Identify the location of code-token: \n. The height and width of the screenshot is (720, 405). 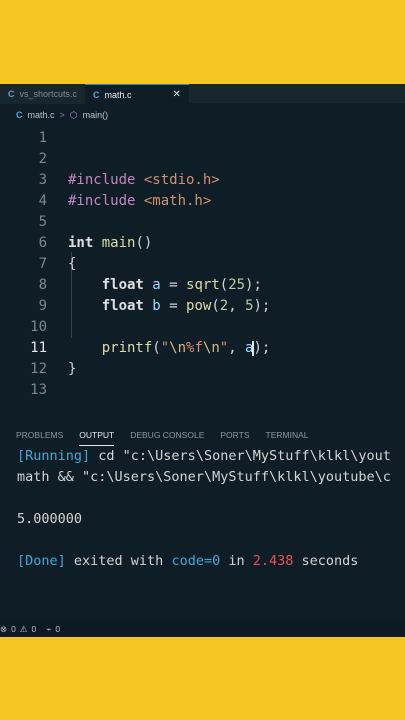
(178, 348).